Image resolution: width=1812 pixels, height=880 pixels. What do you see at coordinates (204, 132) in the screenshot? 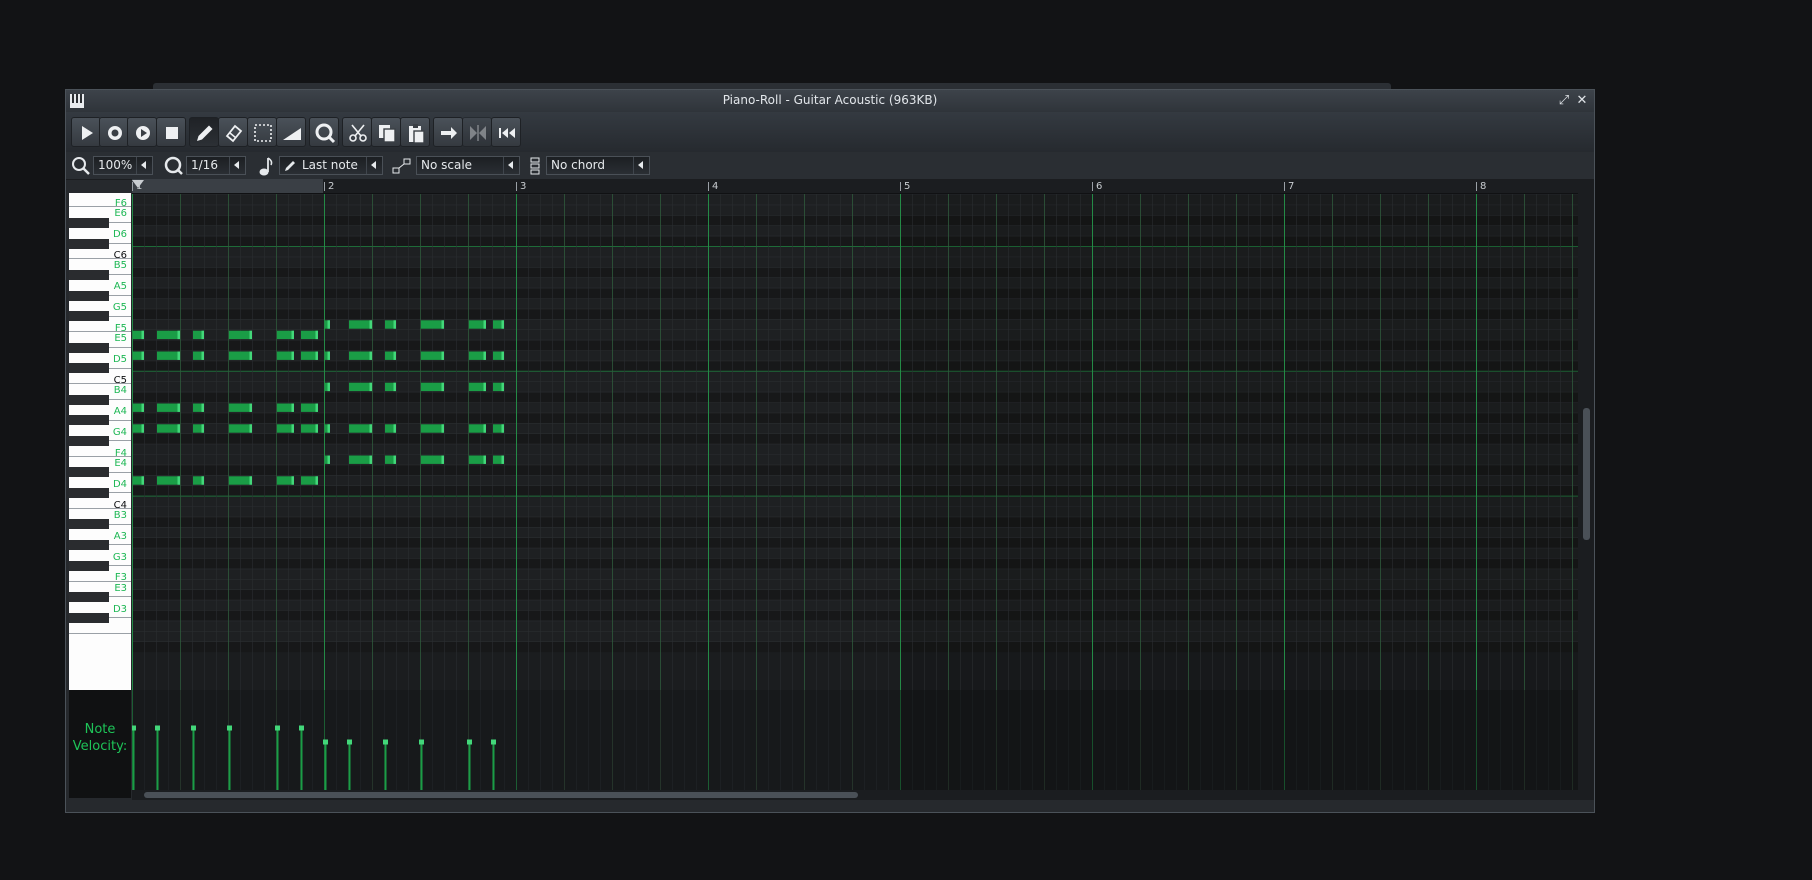
I see `draw-mode-button` at bounding box center [204, 132].